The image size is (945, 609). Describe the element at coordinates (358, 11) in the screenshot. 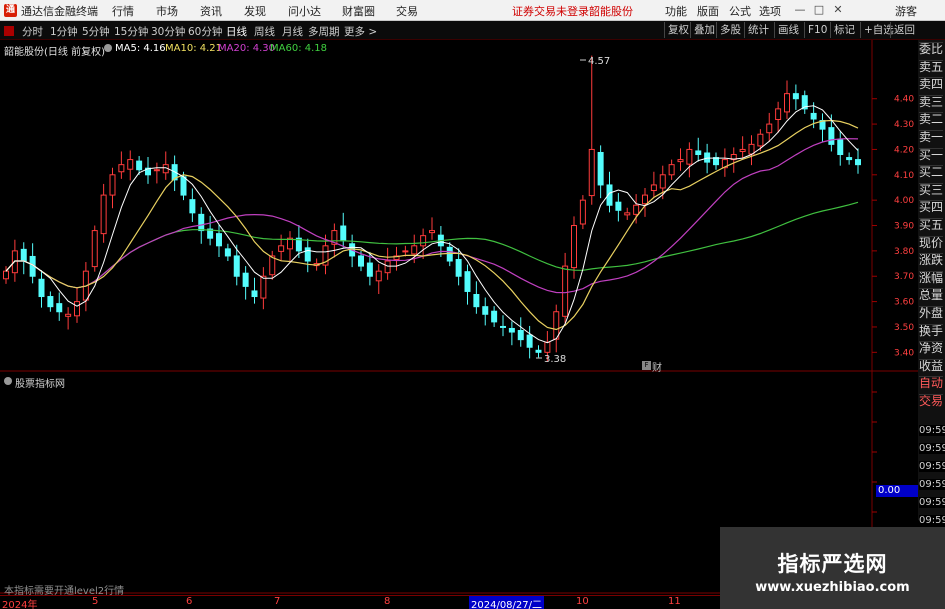

I see `menu-item-wealth: 财富圈` at that location.